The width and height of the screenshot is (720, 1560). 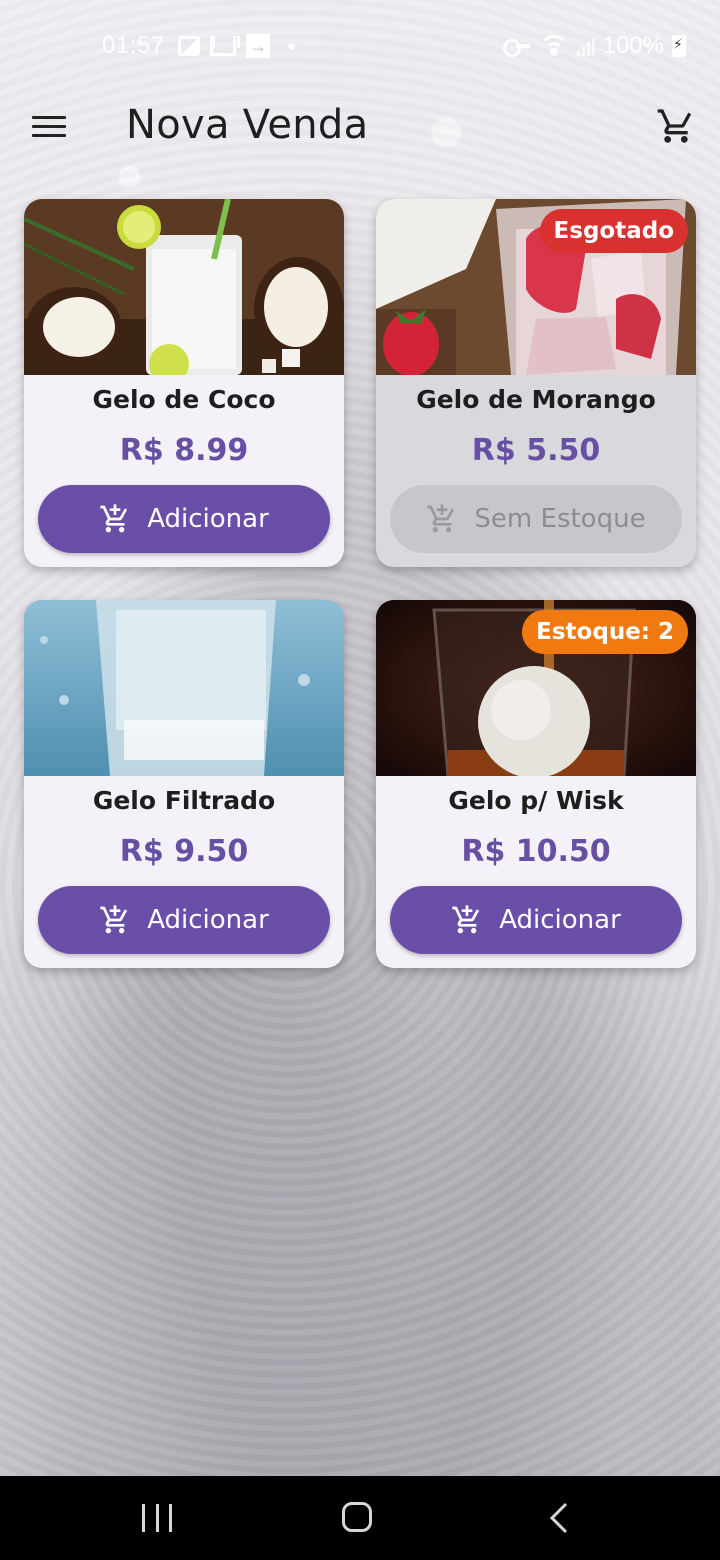 I want to click on status-bar: 01:57 → 100%, so click(x=360, y=46).